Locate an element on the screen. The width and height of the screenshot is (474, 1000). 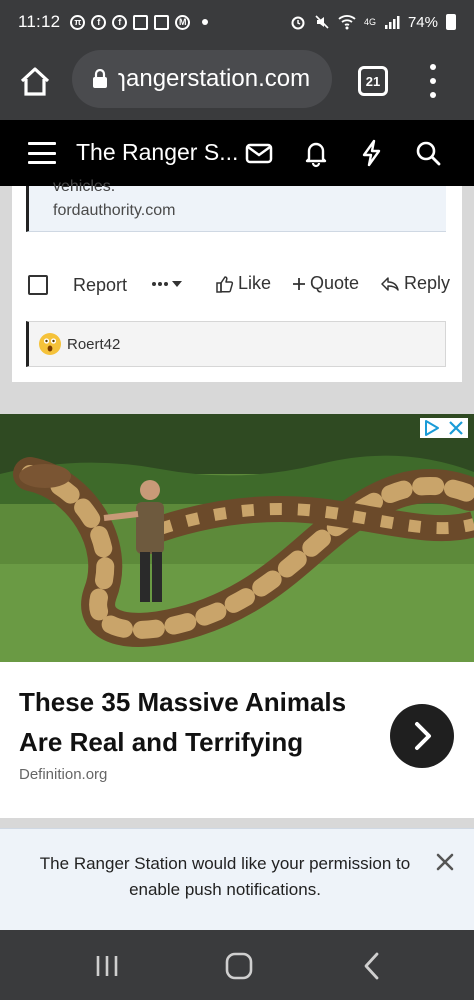
browser-toolbar: ɿangerstation.com 21 is located at coordinates (237, 82).